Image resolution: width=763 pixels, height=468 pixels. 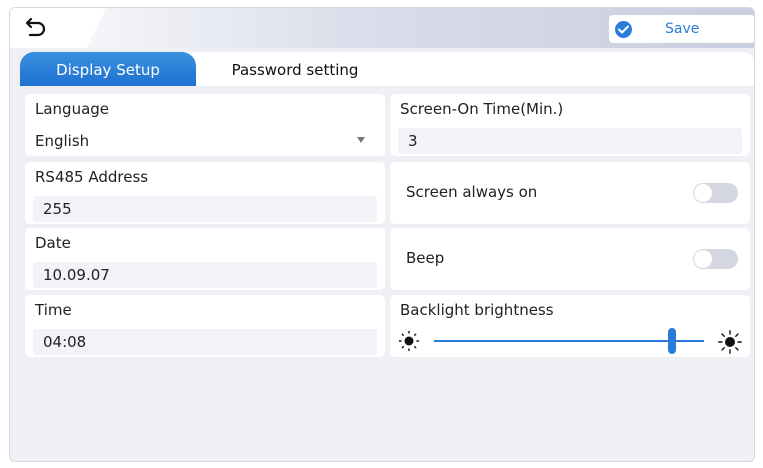 What do you see at coordinates (382, 28) in the screenshot?
I see `header-bar: Save` at bounding box center [382, 28].